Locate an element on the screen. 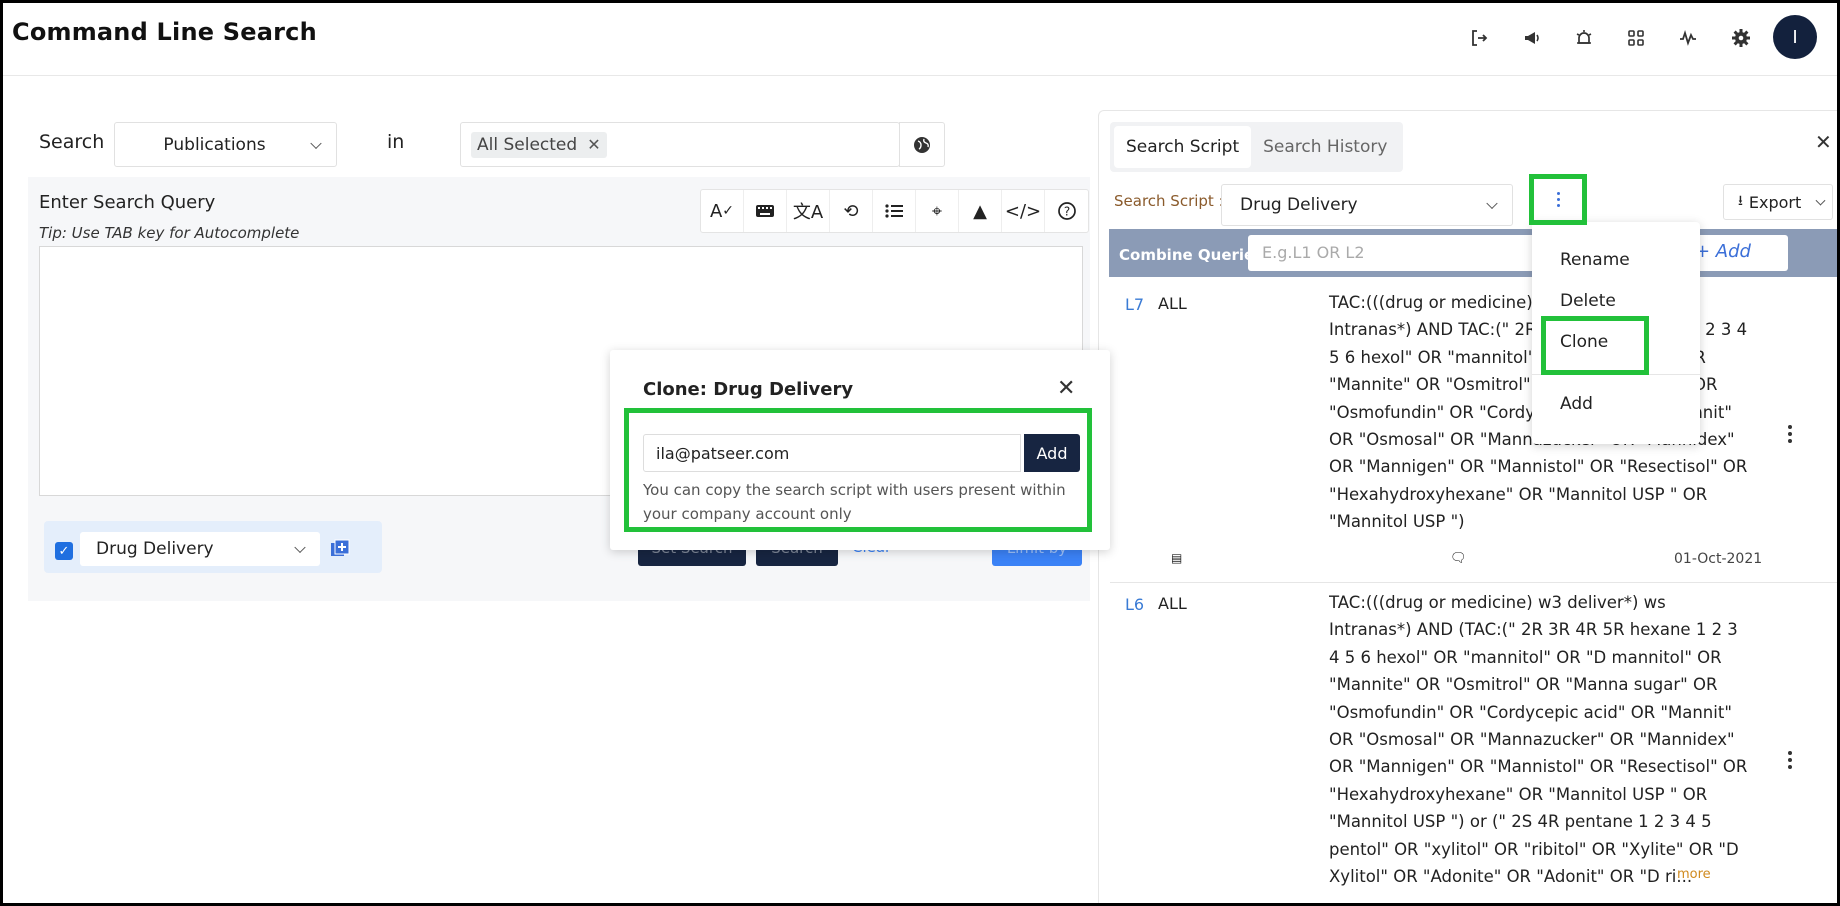  list-icon is located at coordinates (894, 211).